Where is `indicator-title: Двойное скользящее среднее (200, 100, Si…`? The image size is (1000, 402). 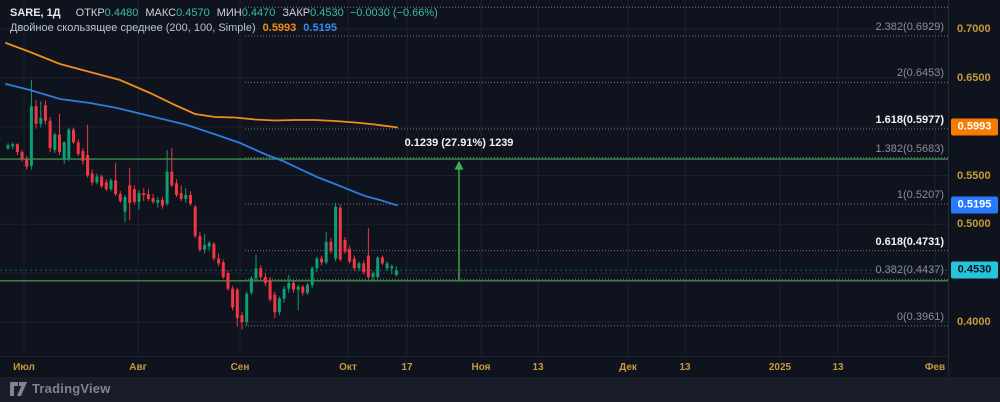 indicator-title: Двойное скользящее среднее (200, 100, Si… is located at coordinates (133, 28).